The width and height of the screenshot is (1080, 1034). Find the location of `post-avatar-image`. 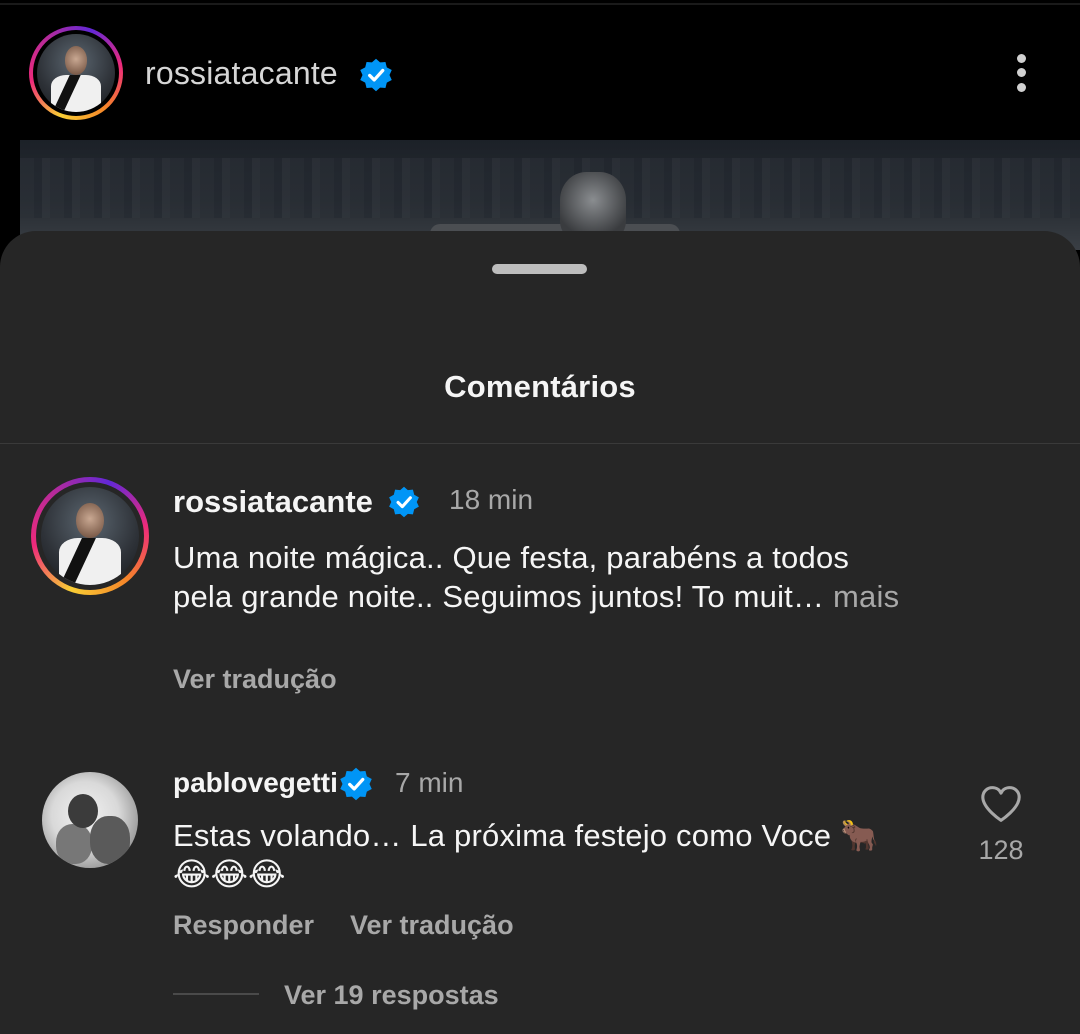

post-avatar-image is located at coordinates (76, 73).